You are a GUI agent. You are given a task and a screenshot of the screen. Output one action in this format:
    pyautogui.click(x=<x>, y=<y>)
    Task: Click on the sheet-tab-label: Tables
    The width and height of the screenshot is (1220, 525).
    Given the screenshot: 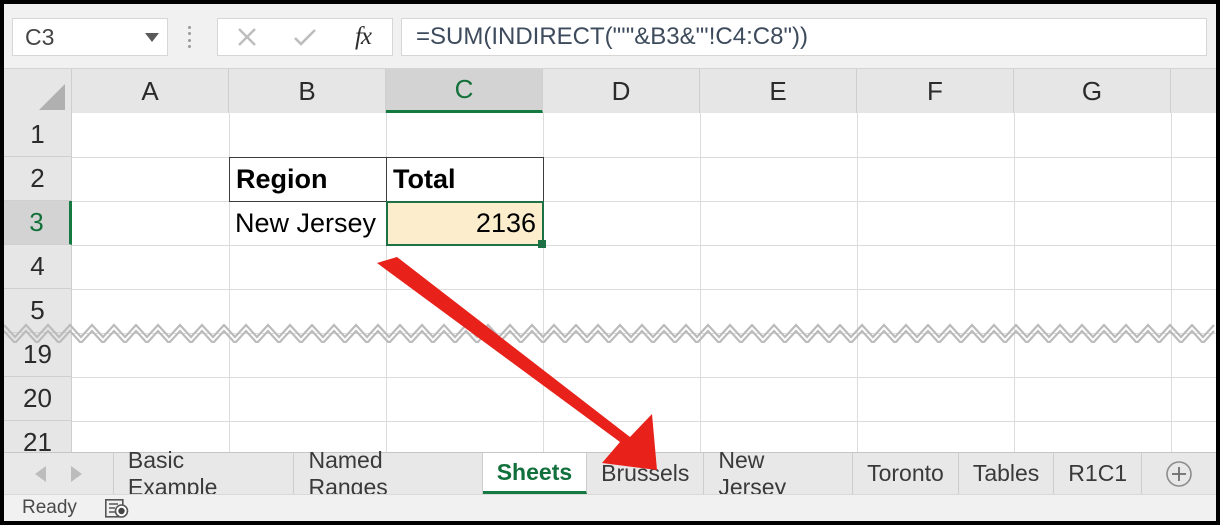 What is the action you would take?
    pyautogui.click(x=1006, y=473)
    